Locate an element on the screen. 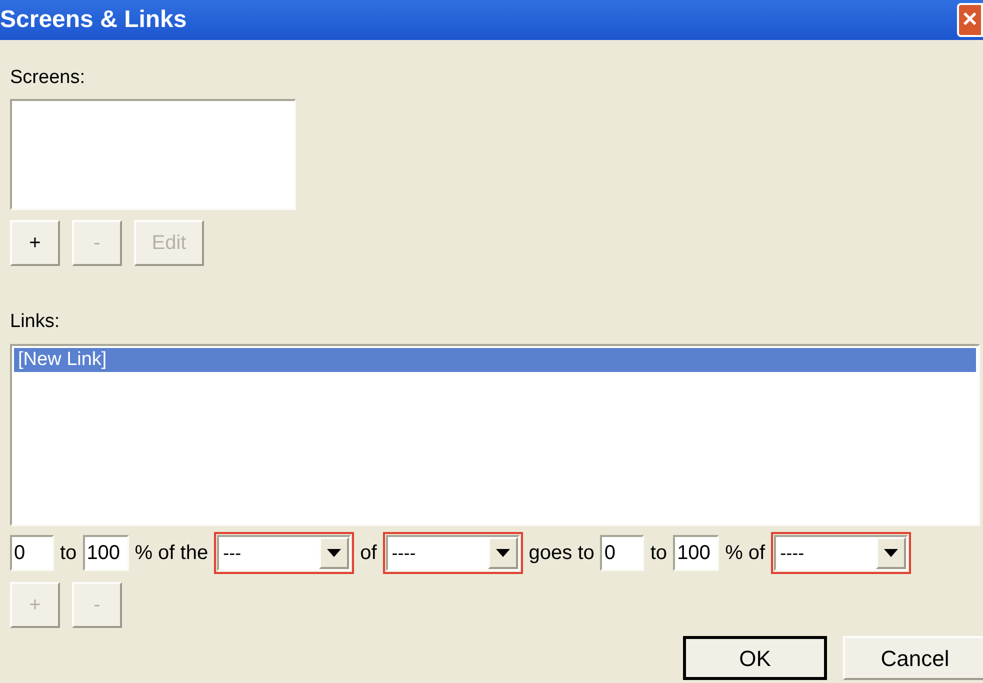 This screenshot has height=683, width=983. cancel-button: Cancel is located at coordinates (913, 658).